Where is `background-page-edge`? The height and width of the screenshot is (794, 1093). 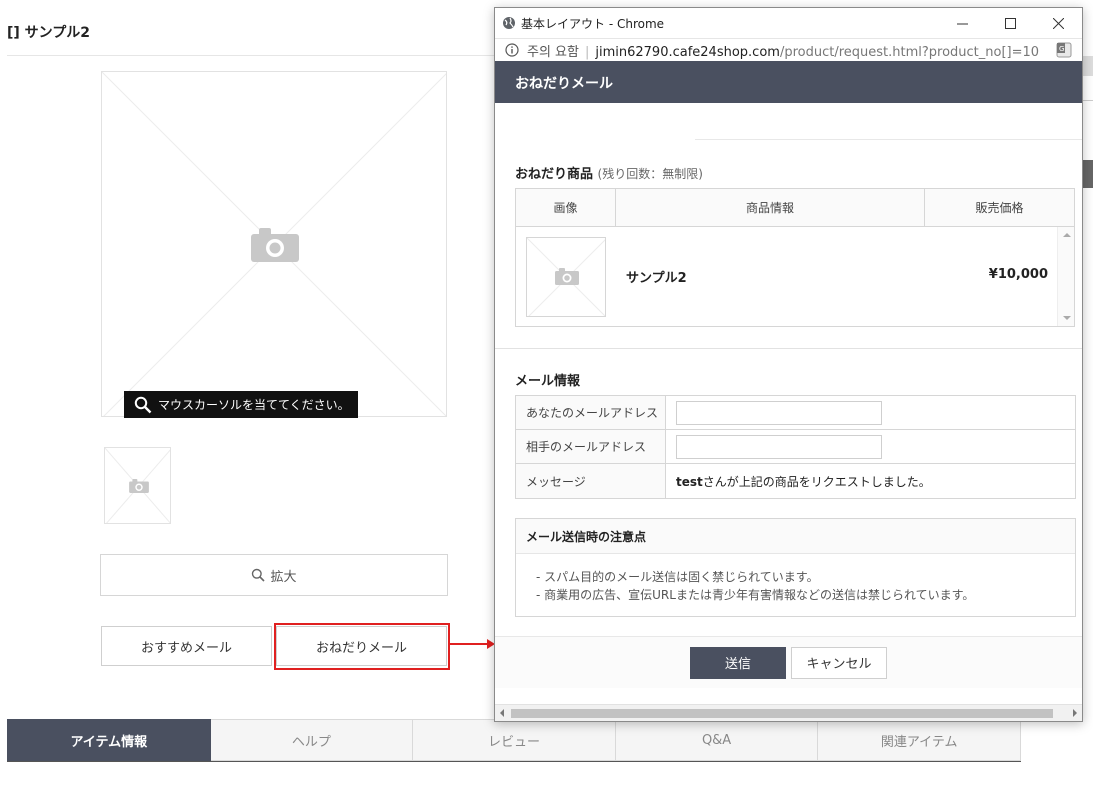 background-page-edge is located at coordinates (1087, 100).